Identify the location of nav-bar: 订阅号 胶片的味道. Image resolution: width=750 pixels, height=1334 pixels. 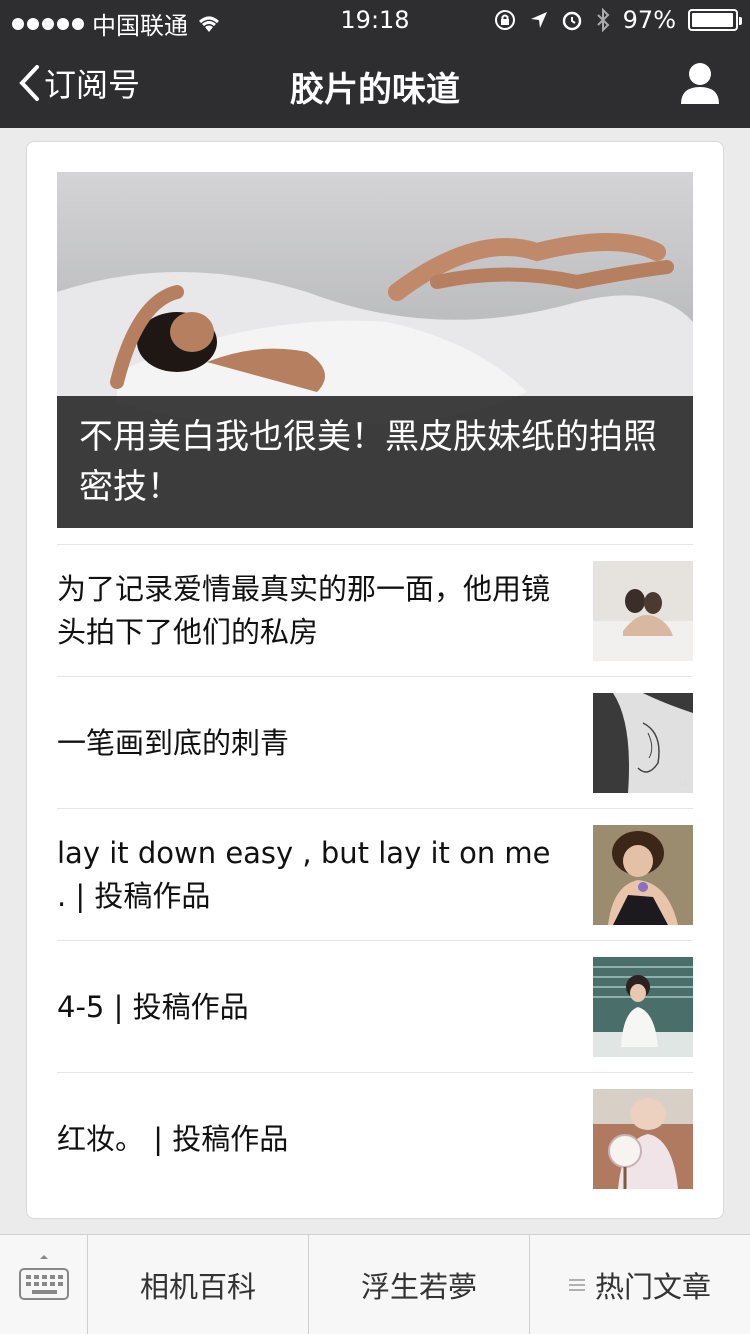
(375, 84).